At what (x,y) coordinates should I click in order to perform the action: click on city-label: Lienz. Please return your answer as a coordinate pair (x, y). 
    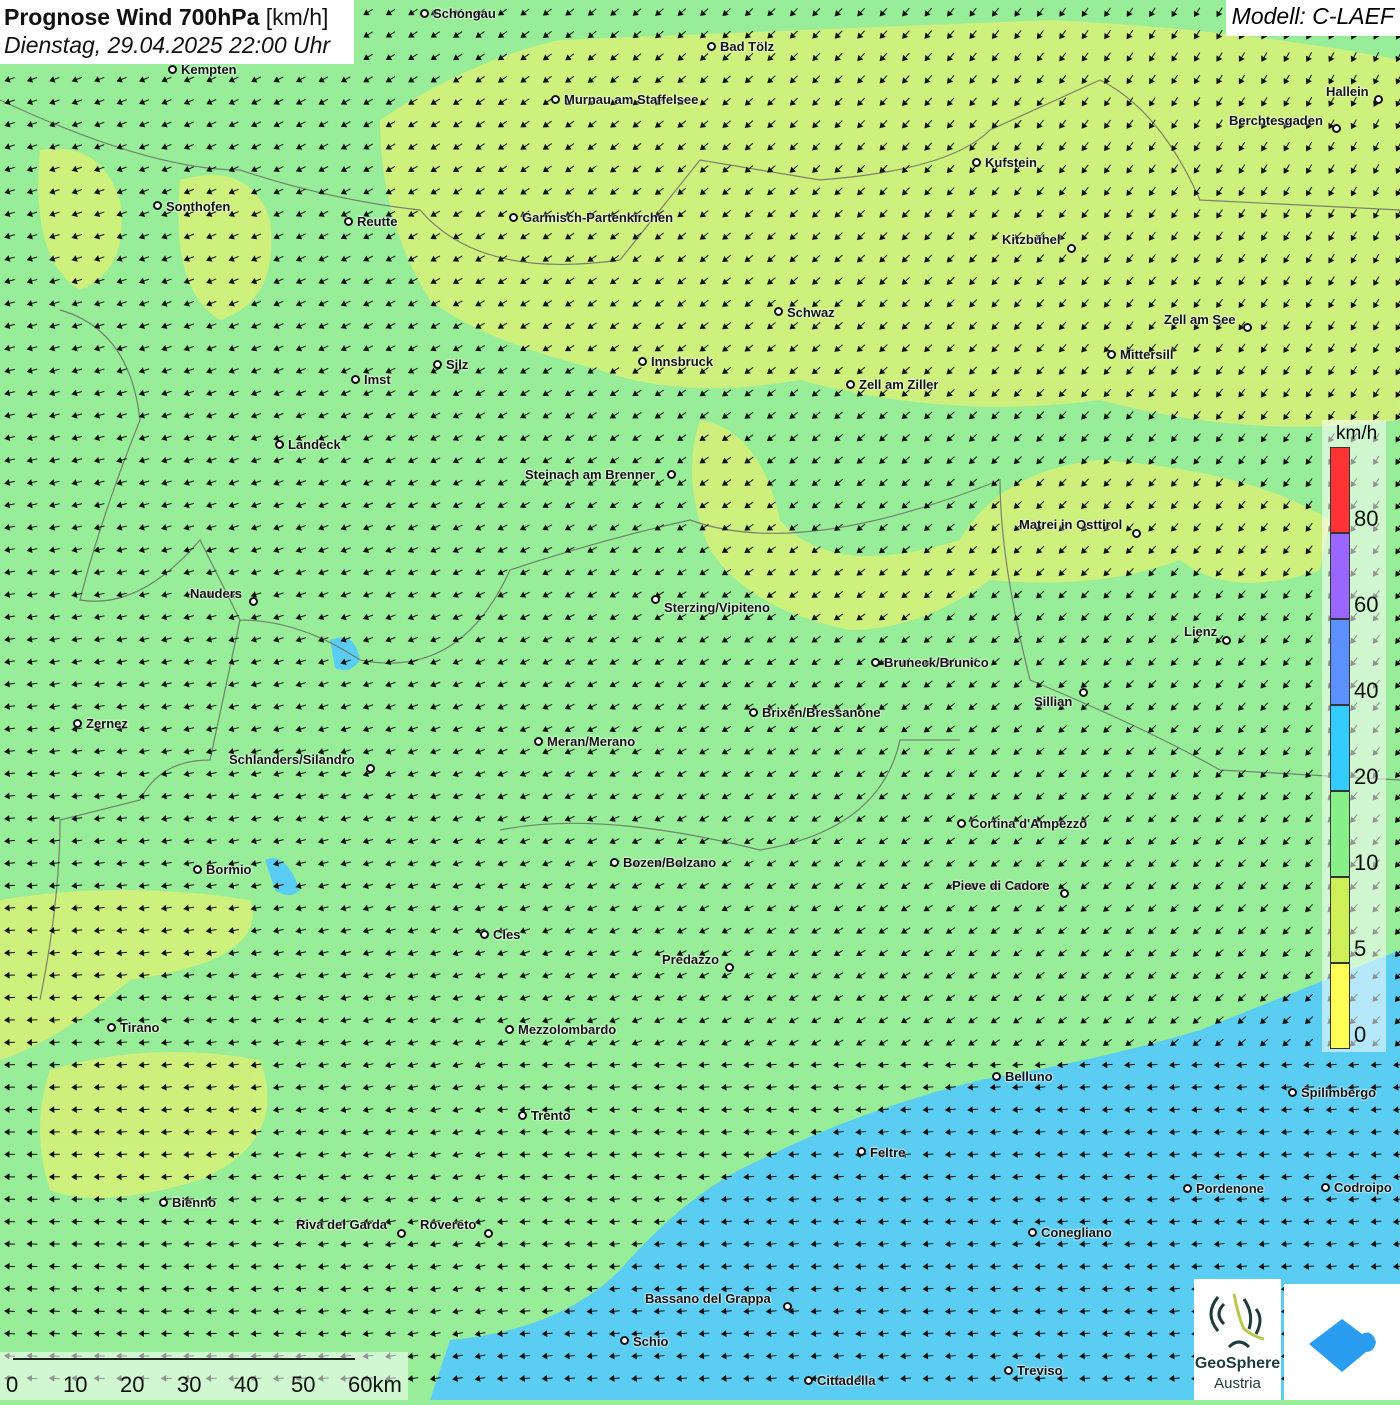
    Looking at the image, I should click on (1201, 631).